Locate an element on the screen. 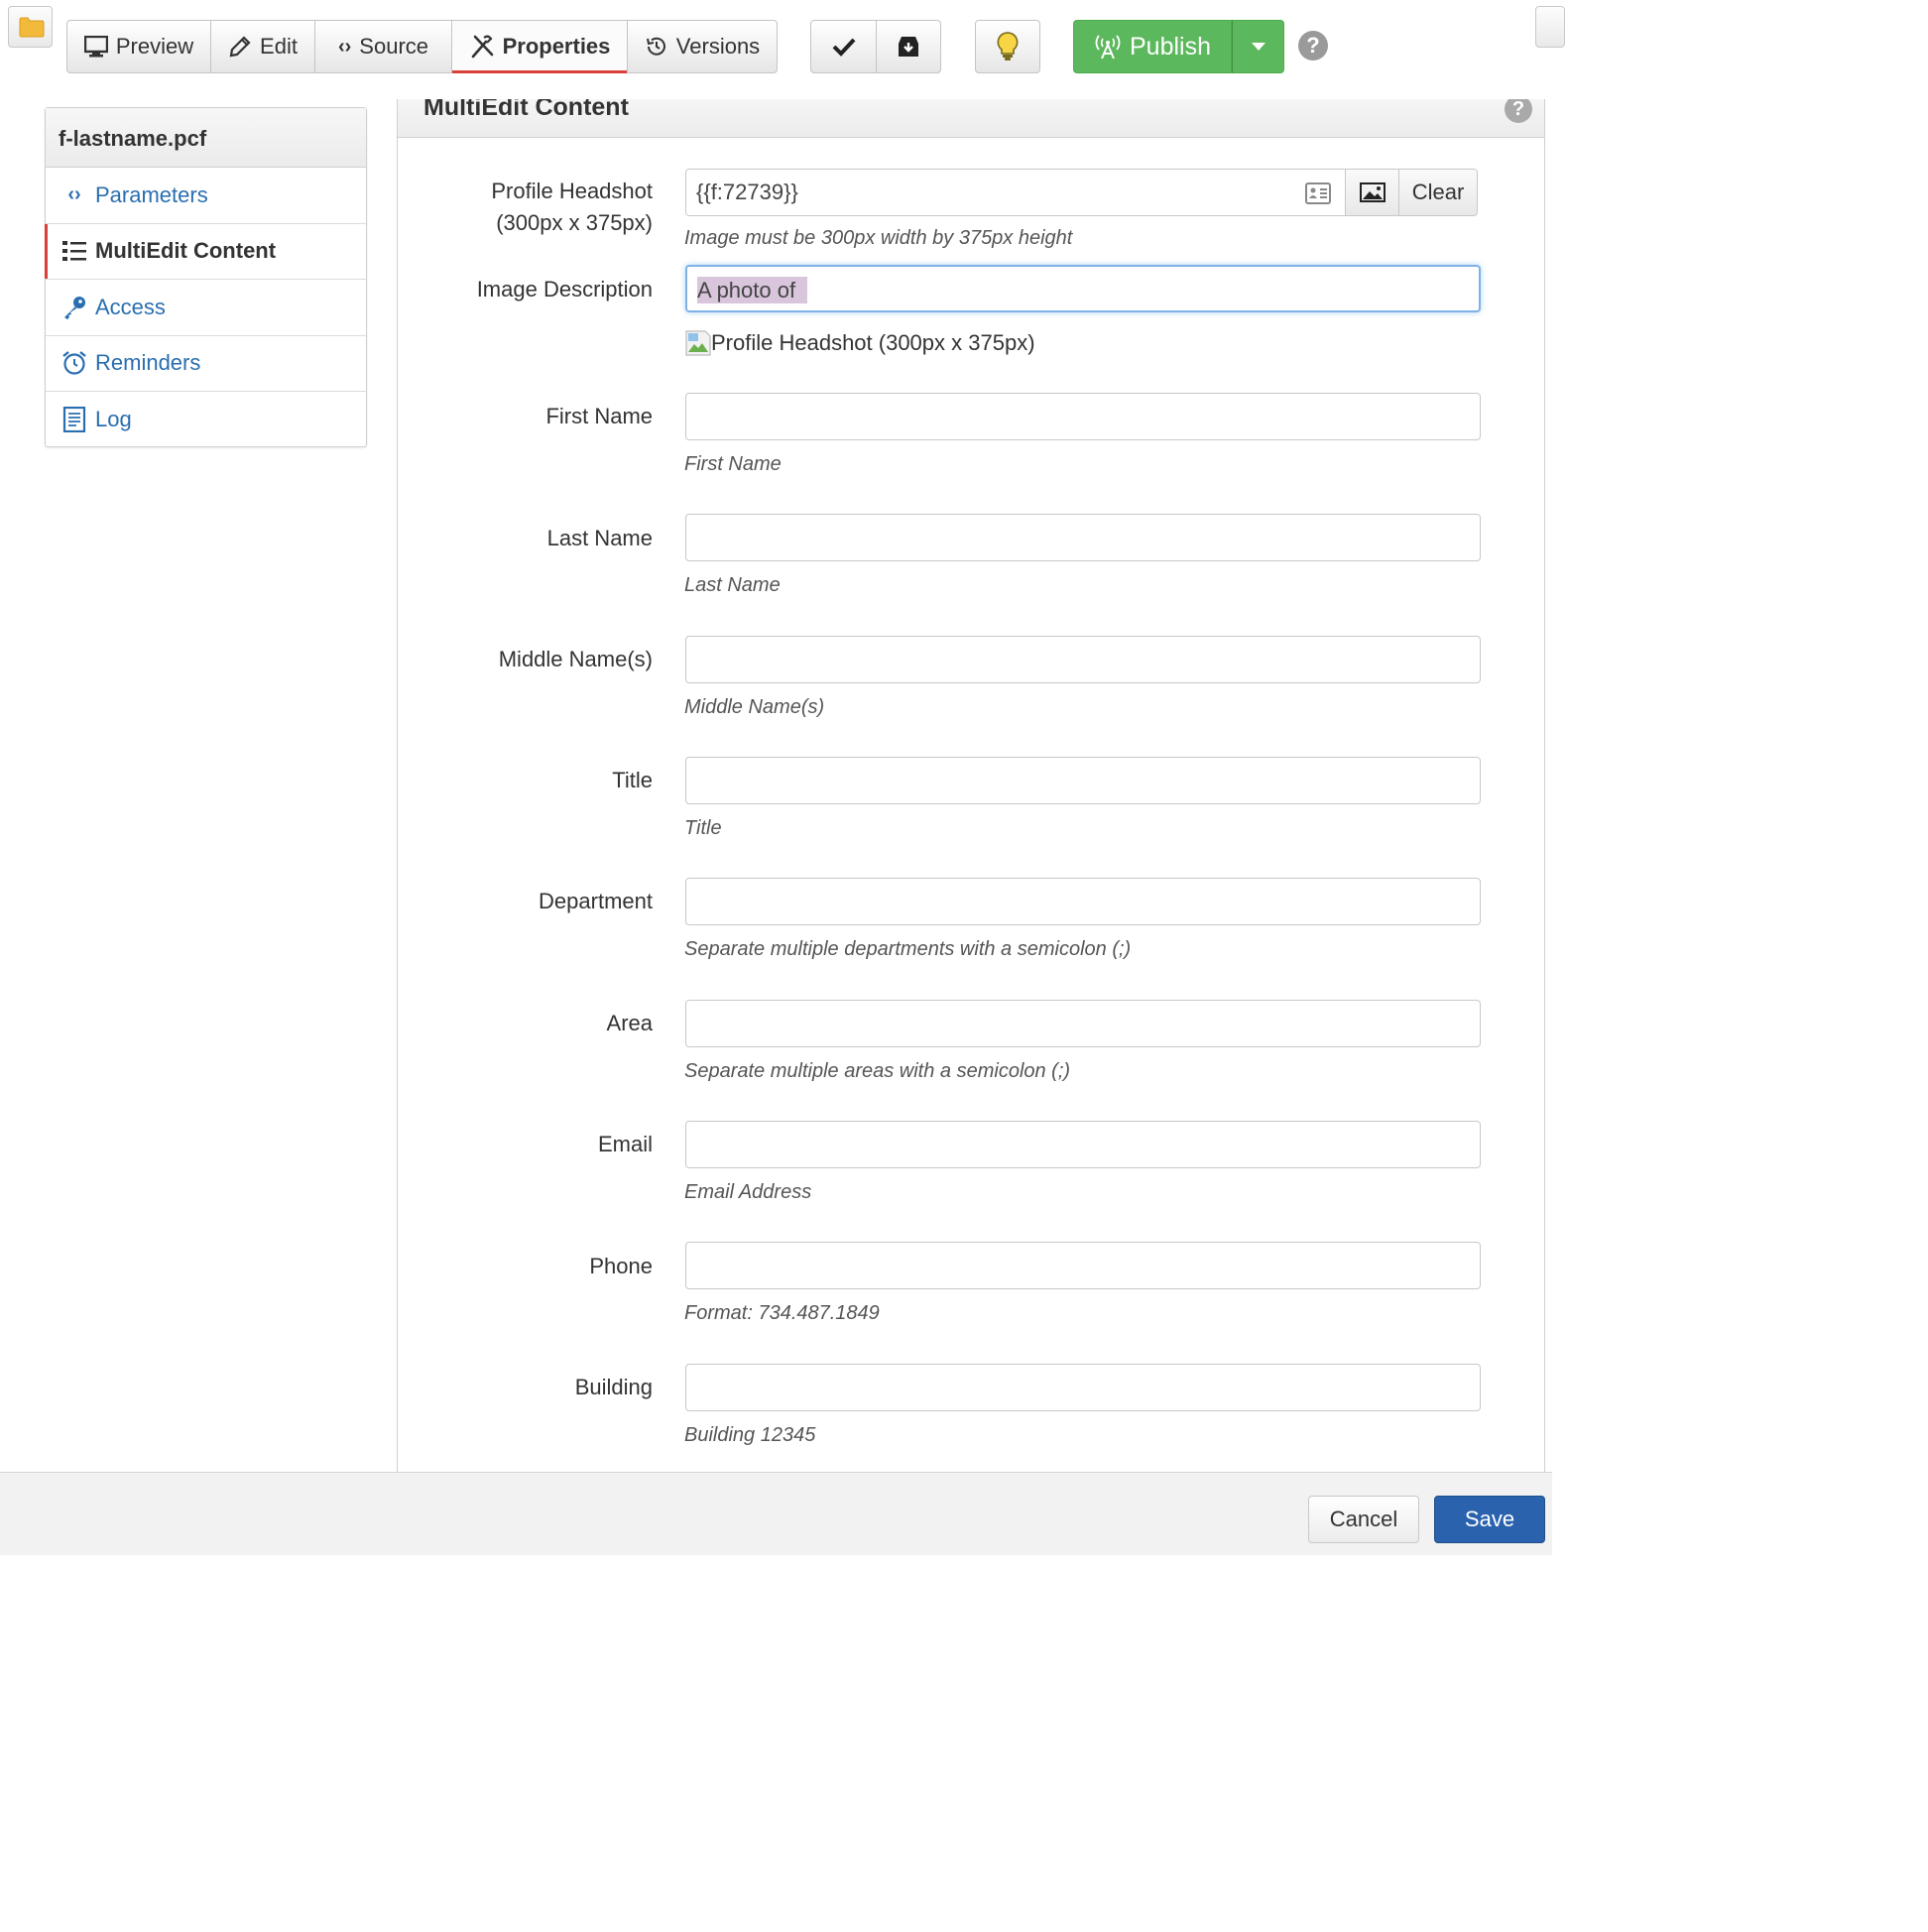 The height and width of the screenshot is (1932, 1928). preview-button: Preview is located at coordinates (138, 46).